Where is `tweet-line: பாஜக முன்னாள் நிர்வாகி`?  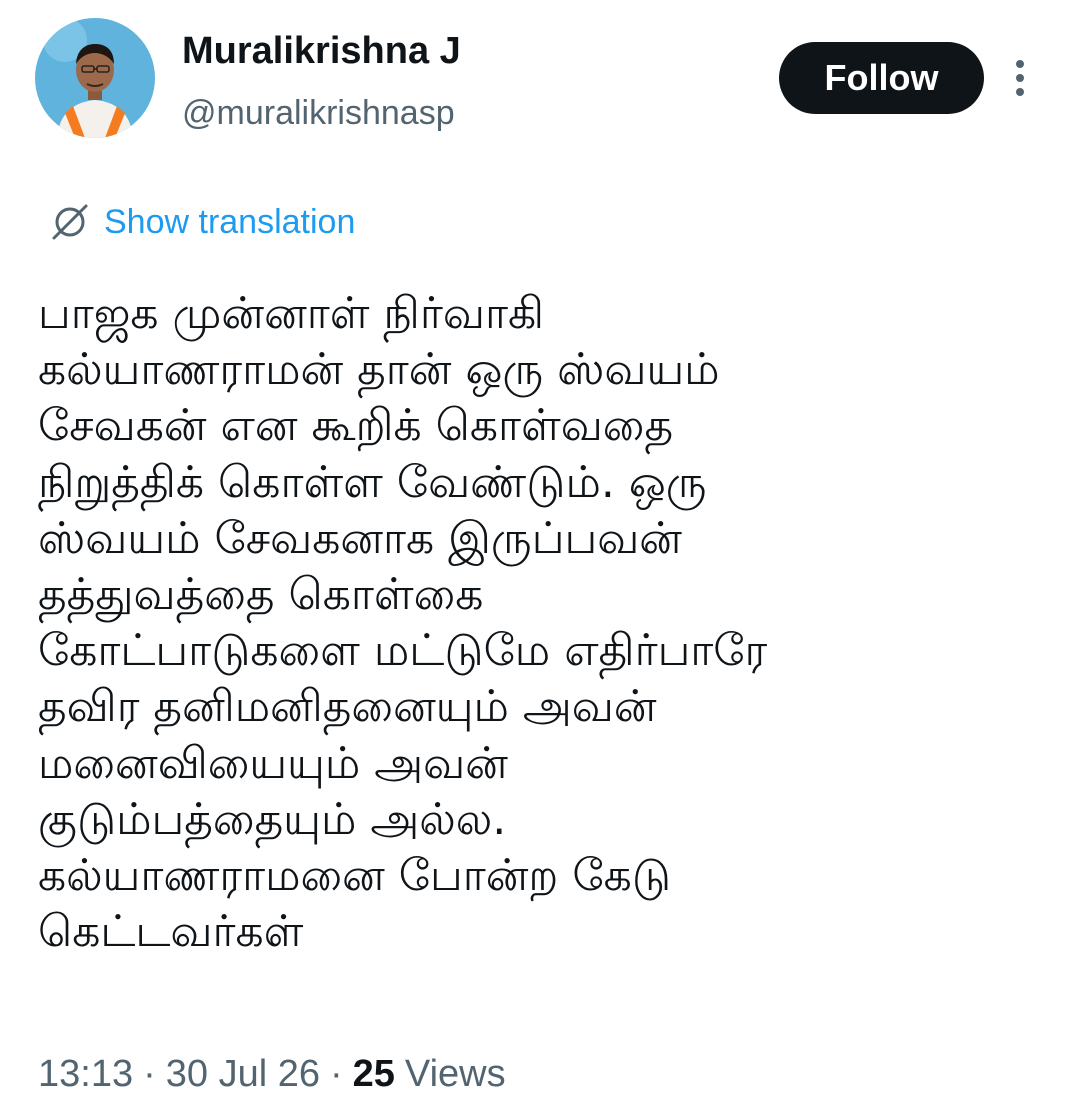
tweet-line: பாஜக முன்னாள் நிர்வாகி is located at coordinates (291, 313).